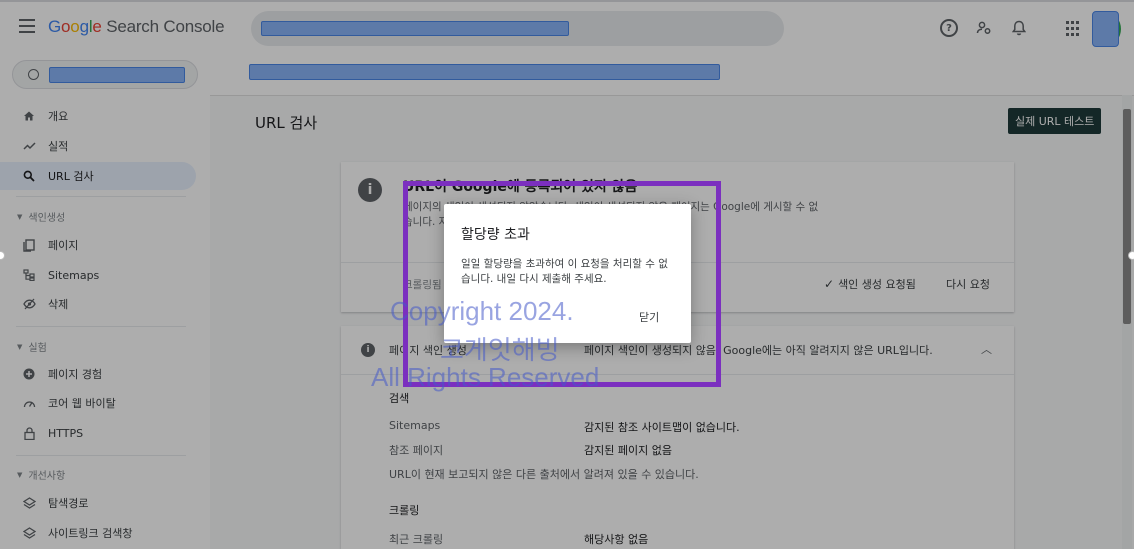 The width and height of the screenshot is (1134, 549). Describe the element at coordinates (482, 311) in the screenshot. I see `watermark-line-1: Copyright 2024.` at that location.